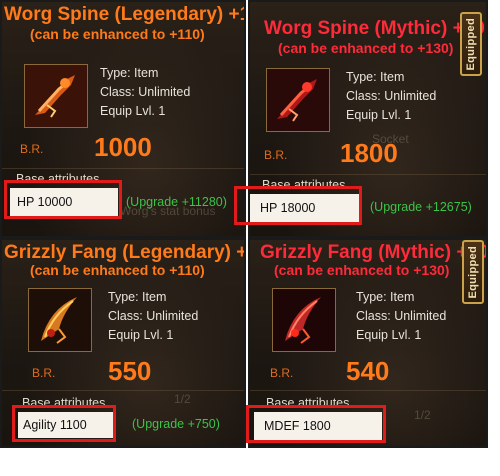 This screenshot has height=476, width=500. What do you see at coordinates (176, 202) in the screenshot?
I see `upgrade-value: (Upgrade +11280)` at bounding box center [176, 202].